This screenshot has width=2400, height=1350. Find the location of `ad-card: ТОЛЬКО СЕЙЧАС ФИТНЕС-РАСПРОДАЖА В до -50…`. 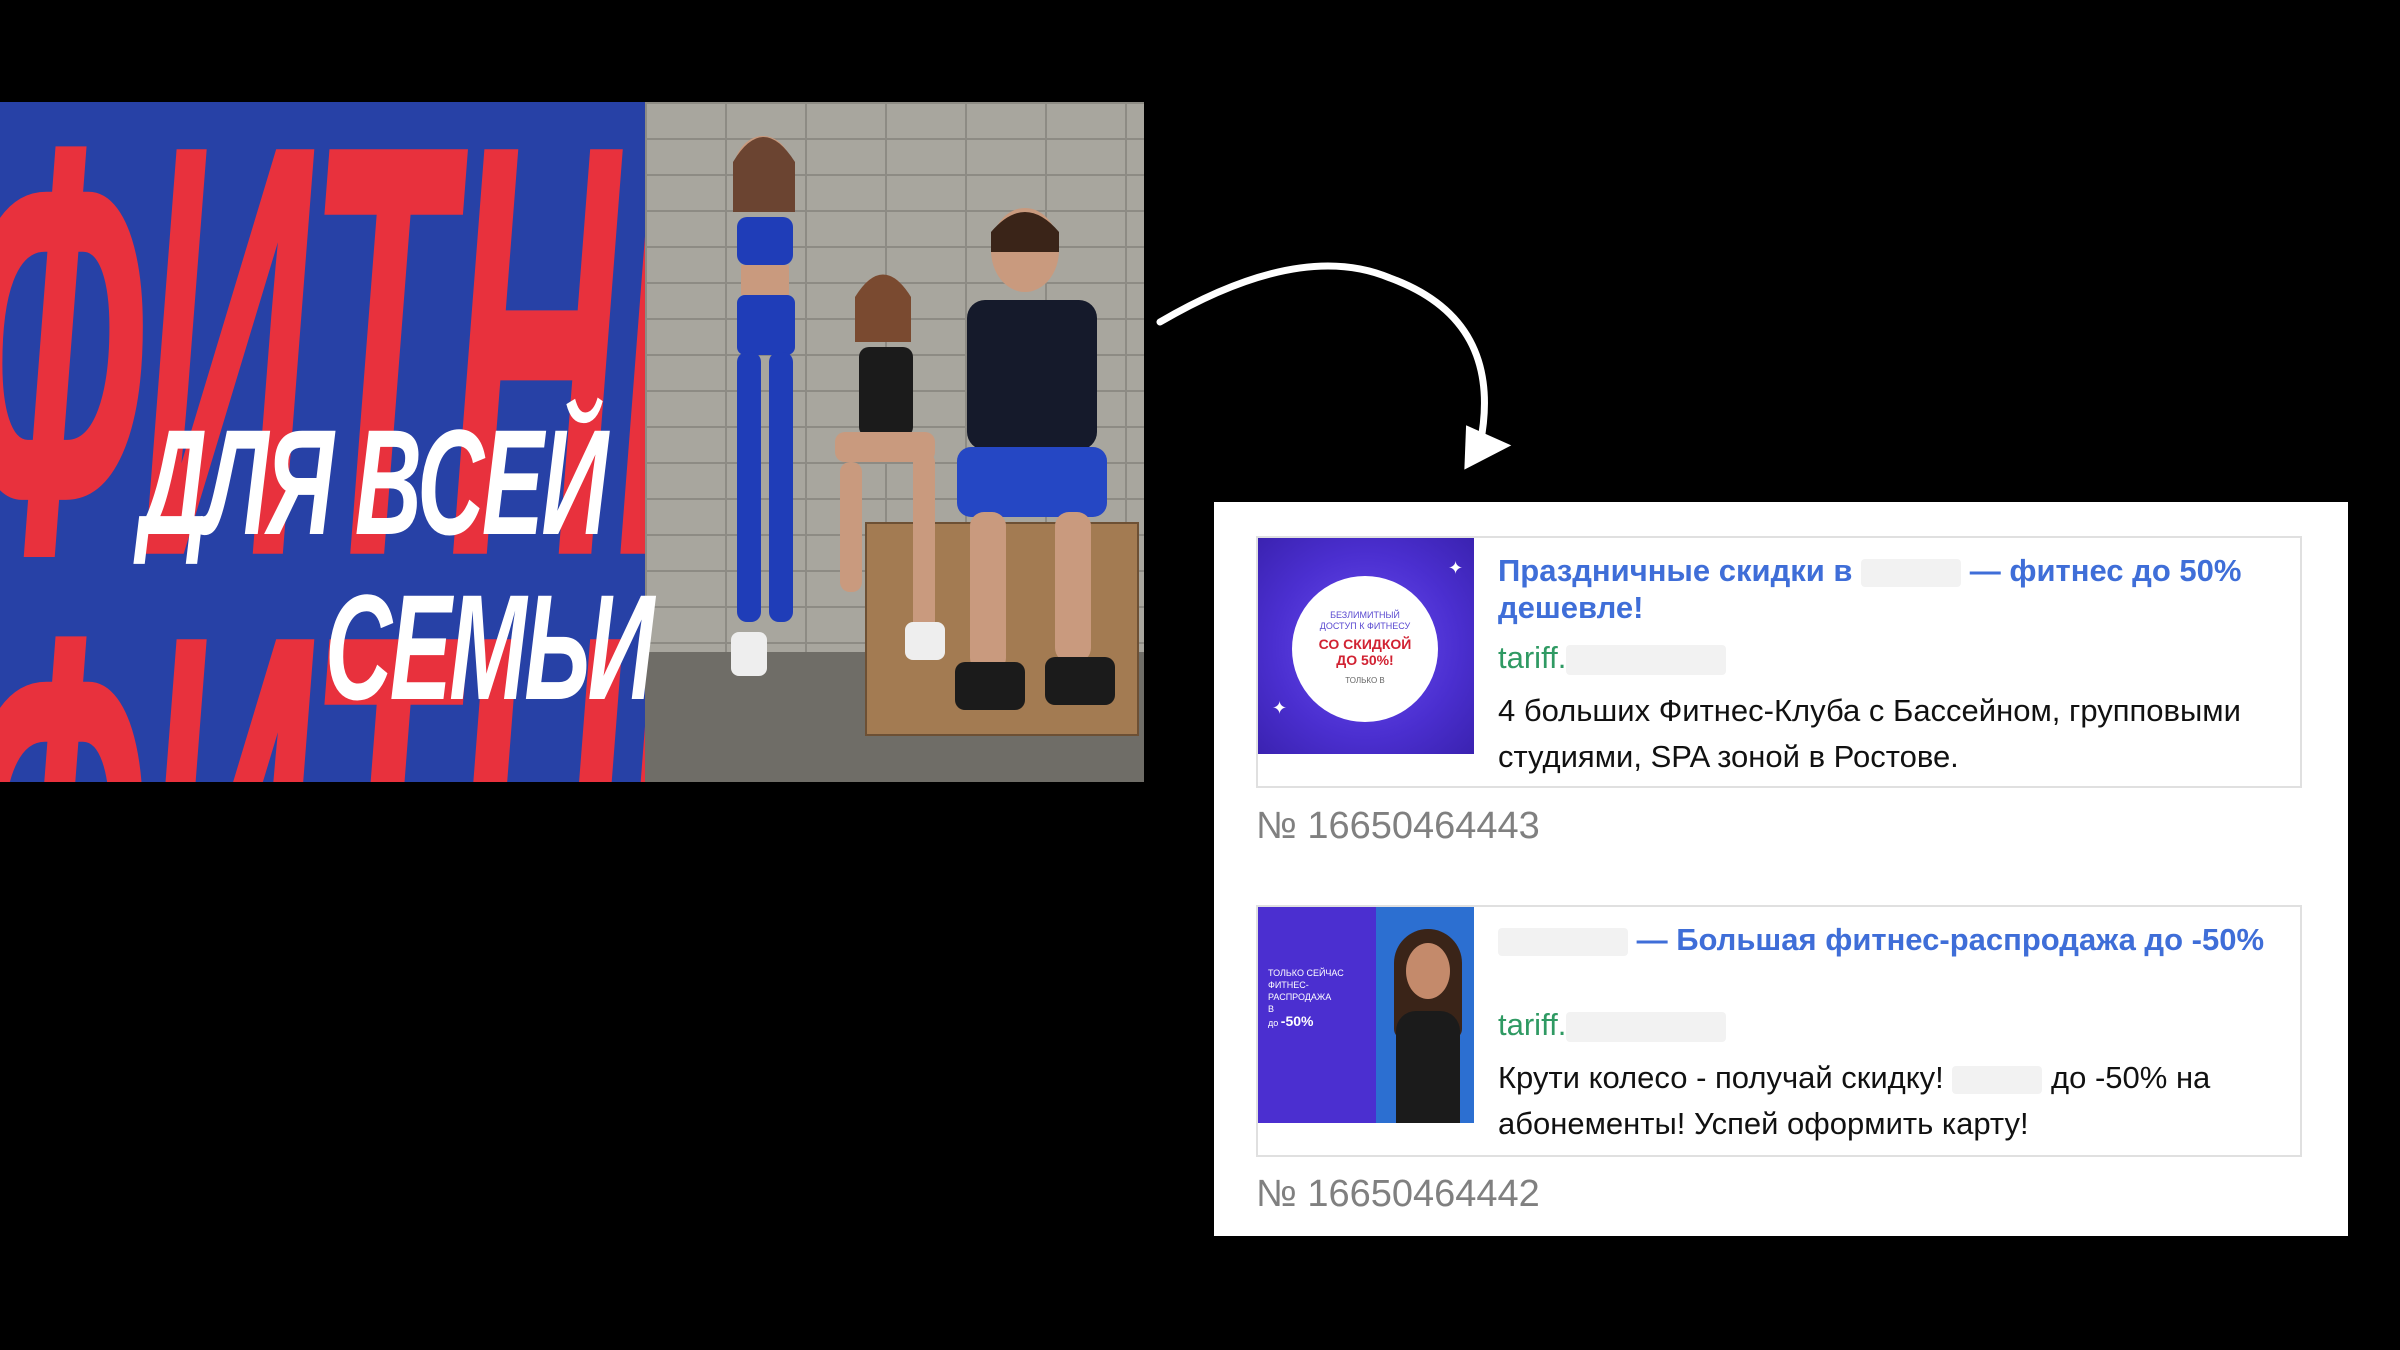

ad-card: ТОЛЬКО СЕЙЧАС ФИТНЕС-РАСПРОДАЖА В до -50… is located at coordinates (1779, 1031).